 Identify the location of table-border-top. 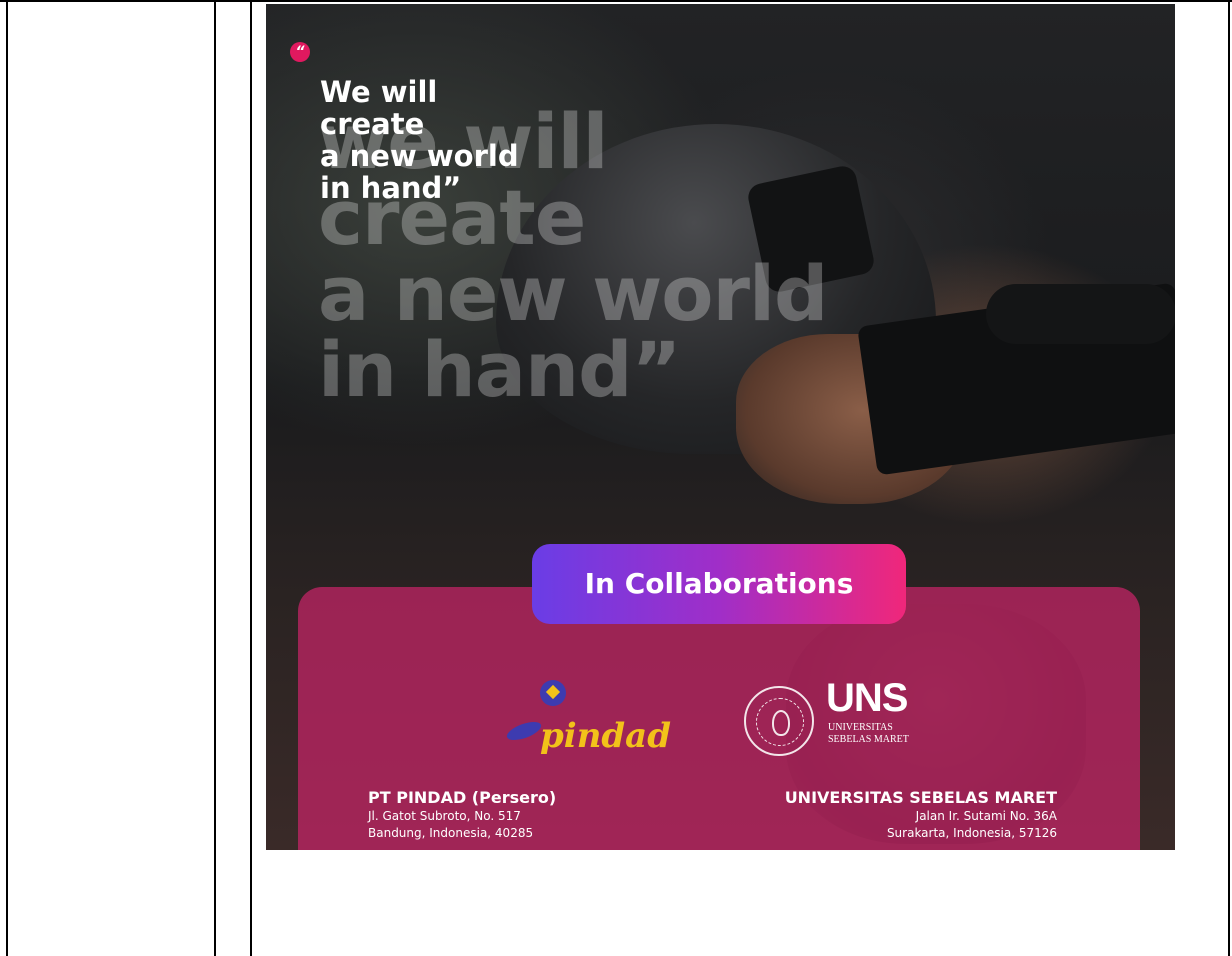
(616, 1).